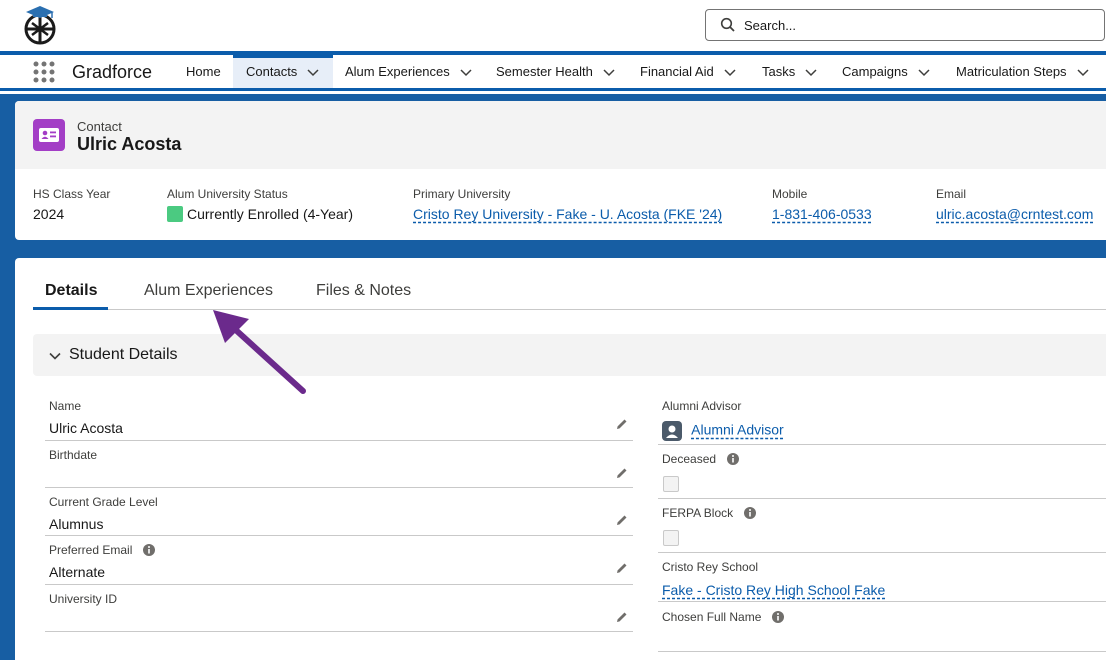 Image resolution: width=1106 pixels, height=660 pixels. Describe the element at coordinates (49, 135) in the screenshot. I see `contact-icon` at that location.